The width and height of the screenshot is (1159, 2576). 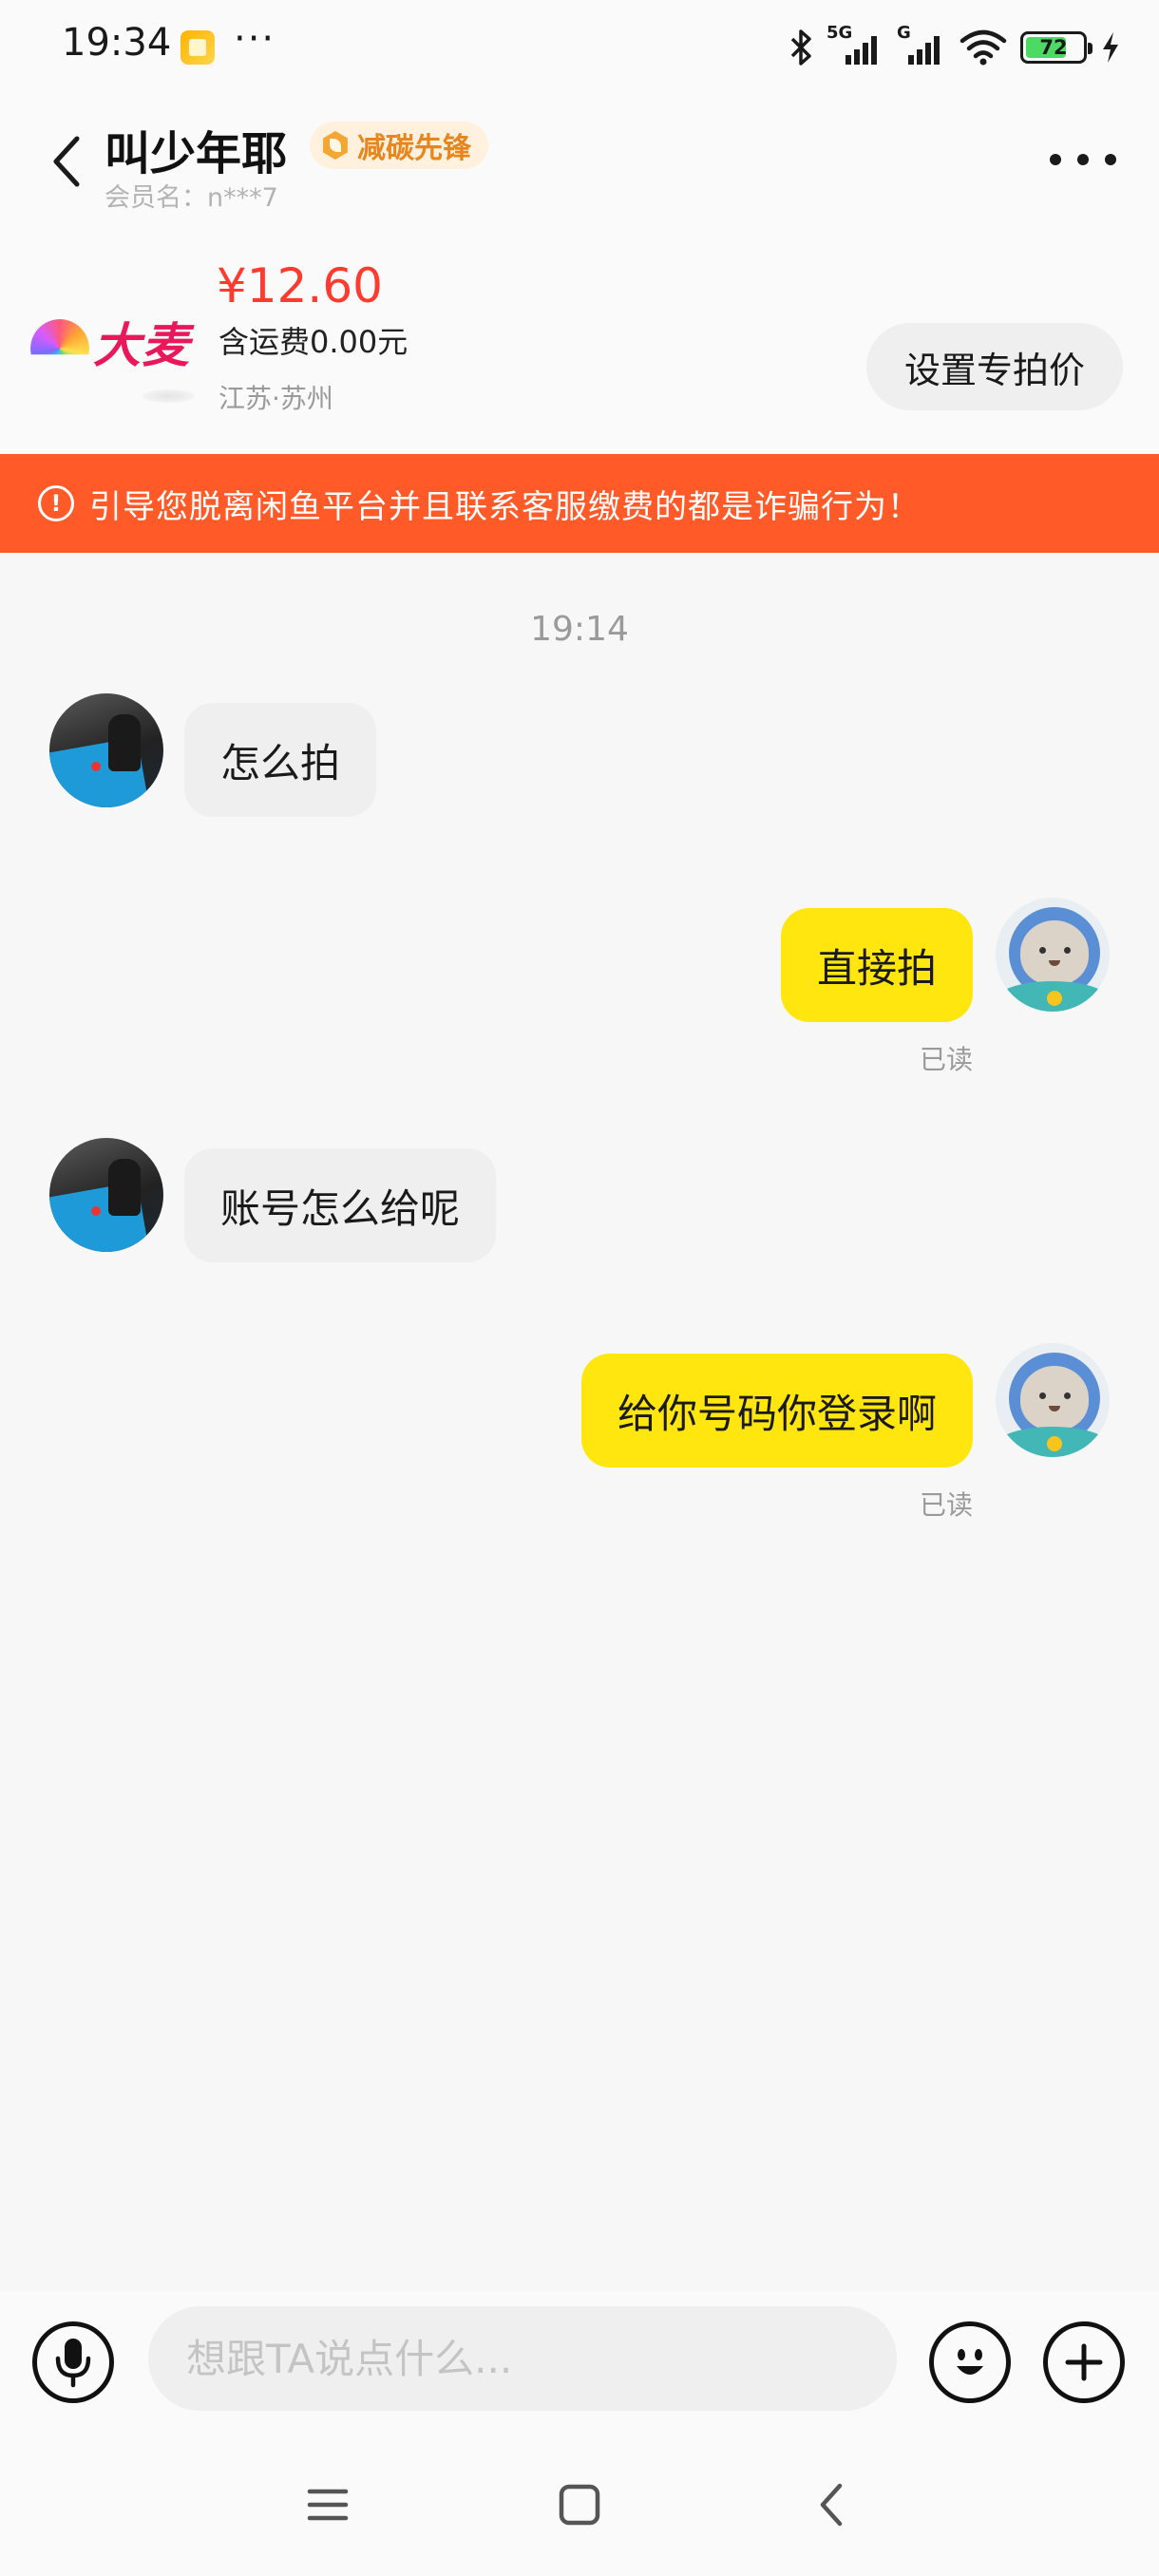 I want to click on damai-flower-logo-icon, so click(x=59, y=337).